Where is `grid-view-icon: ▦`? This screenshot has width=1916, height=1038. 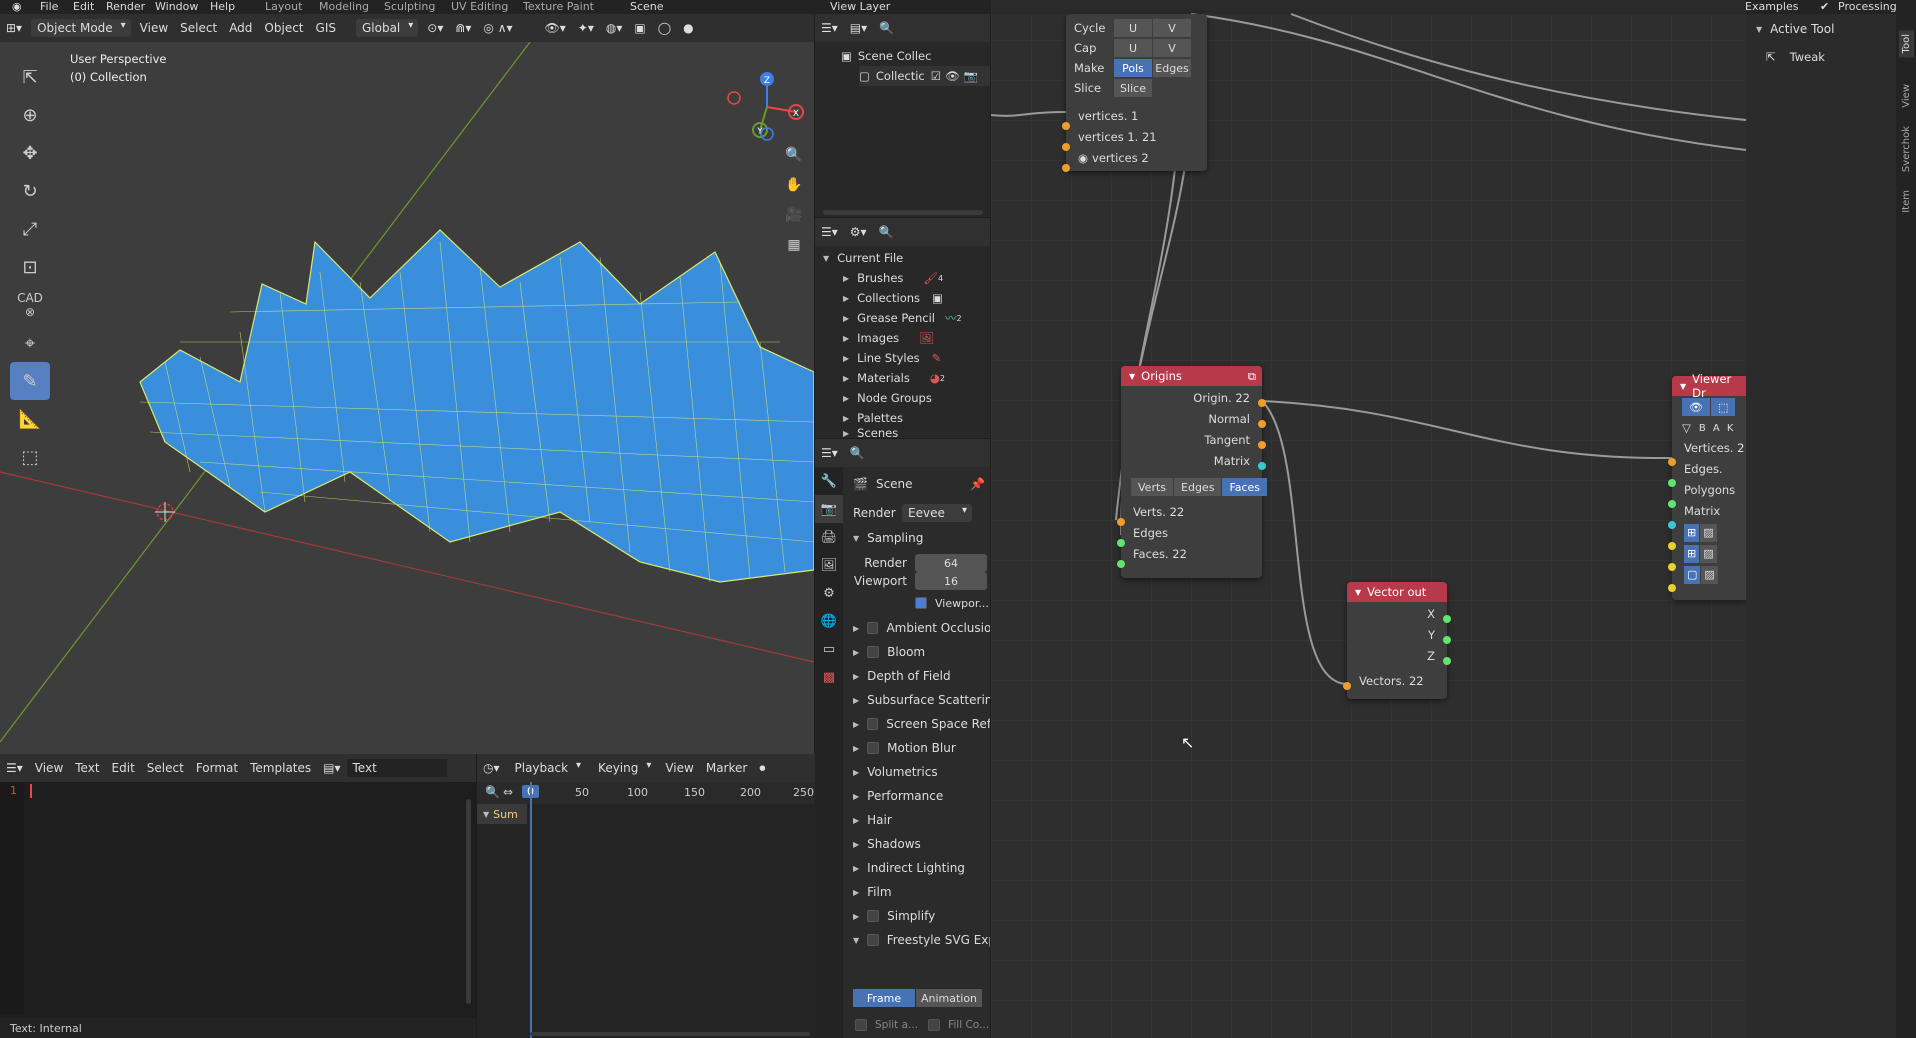
grid-view-icon: ▦ is located at coordinates (794, 245).